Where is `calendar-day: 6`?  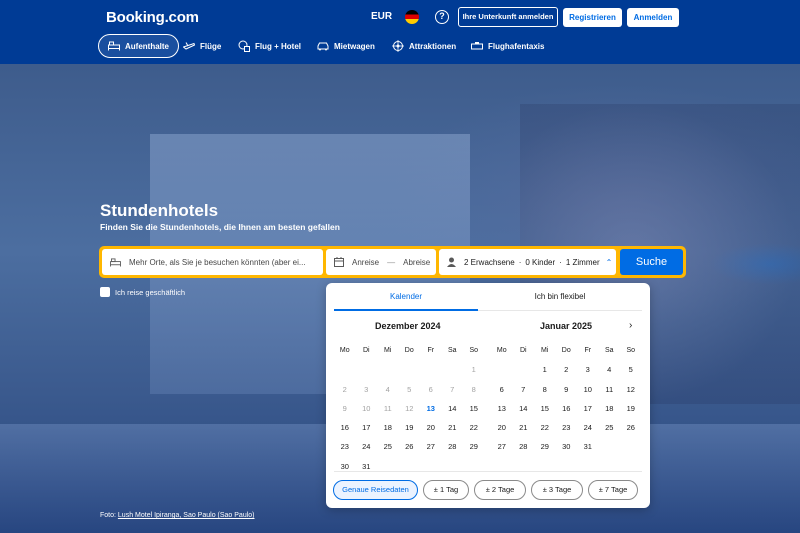 calendar-day: 6 is located at coordinates (502, 389).